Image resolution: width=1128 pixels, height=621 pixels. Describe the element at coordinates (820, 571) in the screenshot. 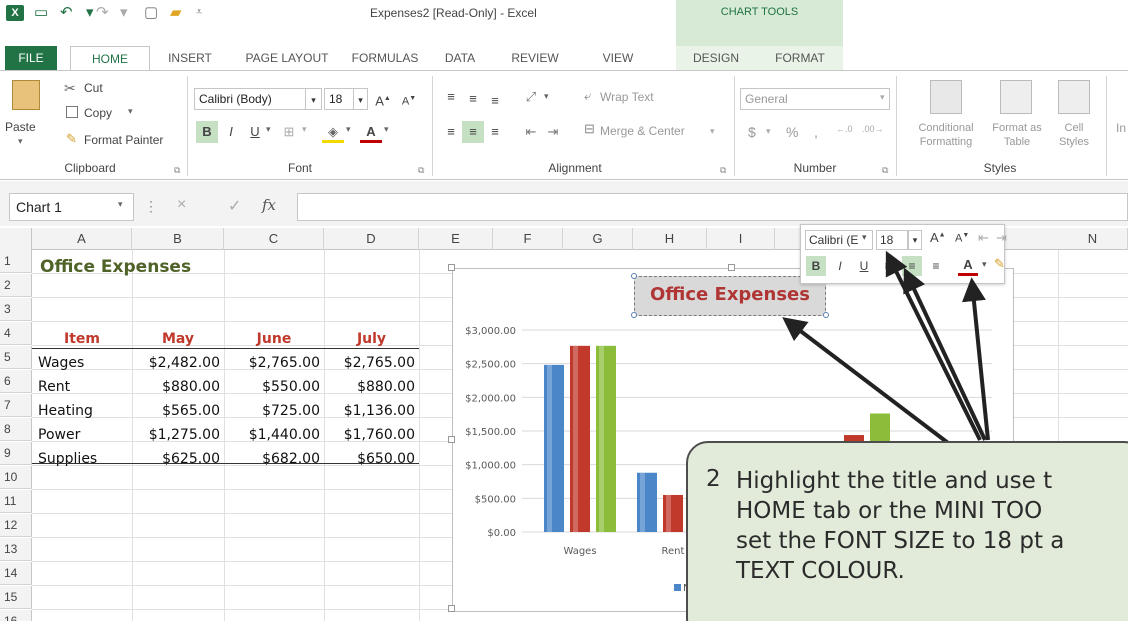

I see `callout-line: TEXT COLOUR.` at that location.